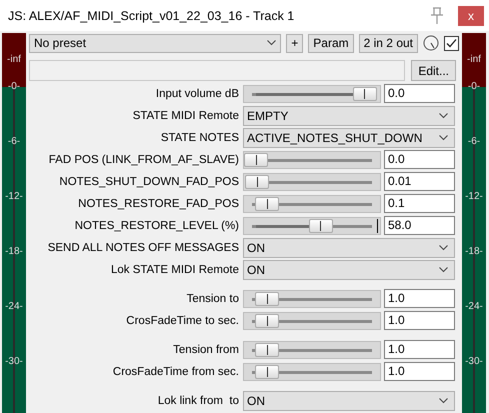 This screenshot has height=413, width=489. I want to click on toolbar-button: Param, so click(331, 43).